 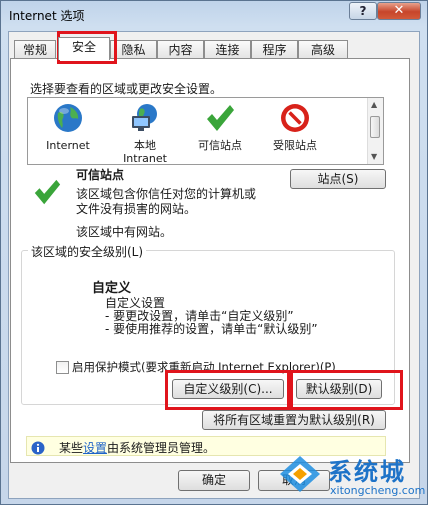 What do you see at coordinates (133, 49) in the screenshot?
I see `tab-privacy: 隐私` at bounding box center [133, 49].